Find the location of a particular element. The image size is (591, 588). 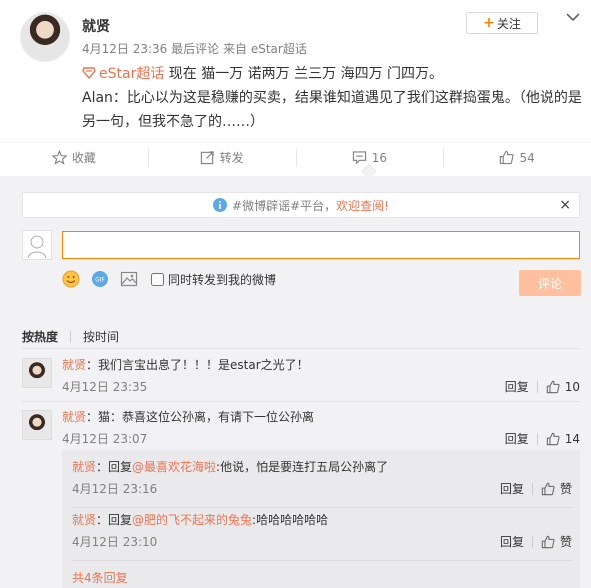

comment-text: 就贤：我们言宝出息了！！！是estar之光了！ is located at coordinates (185, 365).